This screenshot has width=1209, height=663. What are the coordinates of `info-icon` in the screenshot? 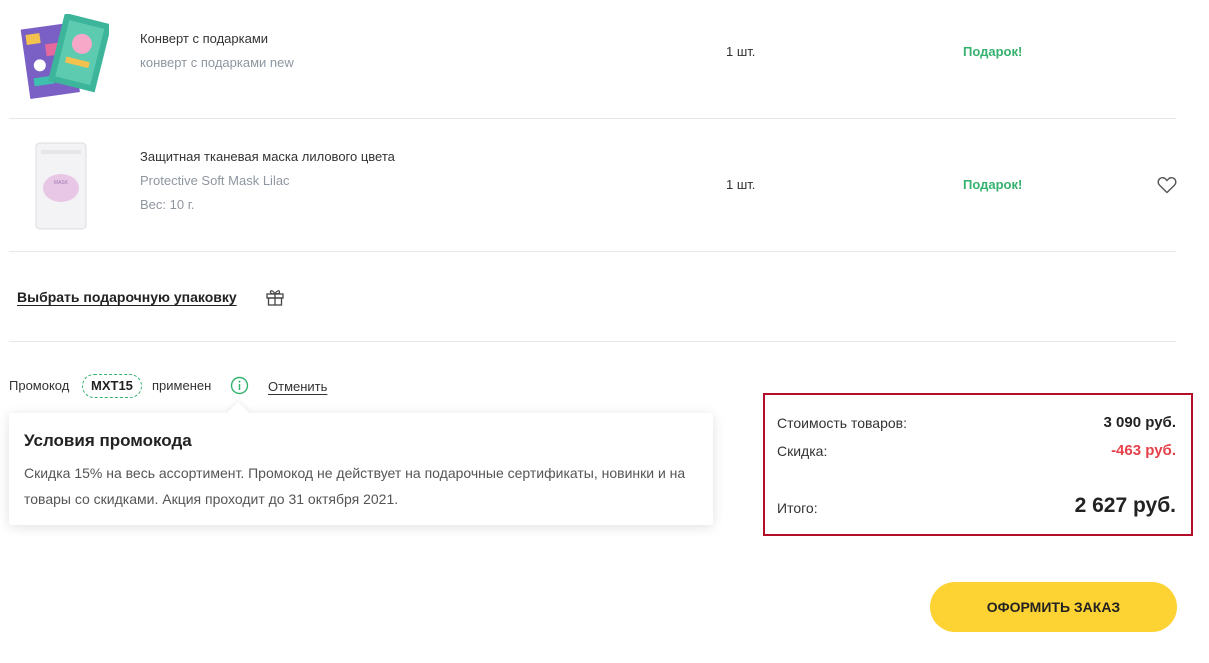 It's located at (239, 385).